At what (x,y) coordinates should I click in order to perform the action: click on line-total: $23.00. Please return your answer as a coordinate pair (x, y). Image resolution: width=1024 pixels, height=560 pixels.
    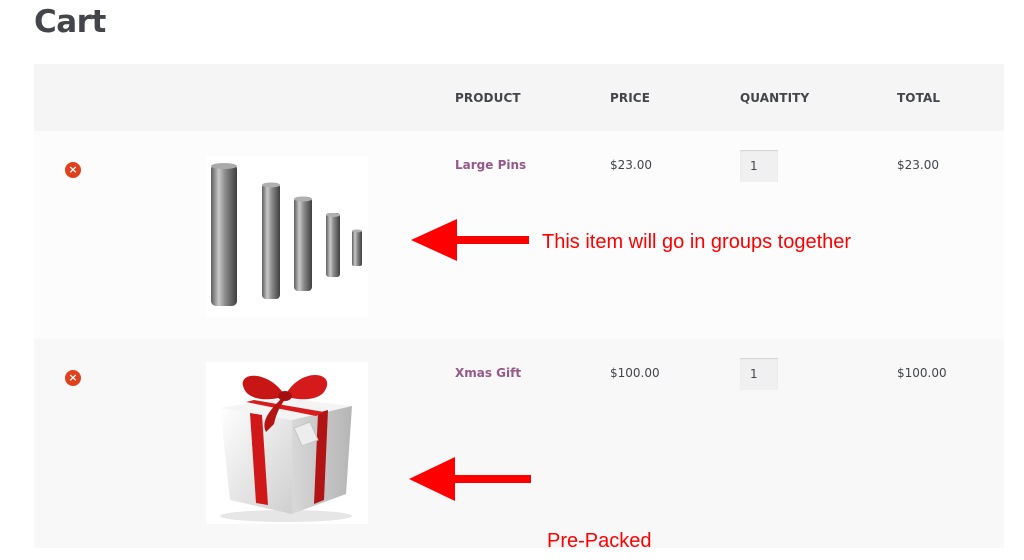
    Looking at the image, I should click on (918, 165).